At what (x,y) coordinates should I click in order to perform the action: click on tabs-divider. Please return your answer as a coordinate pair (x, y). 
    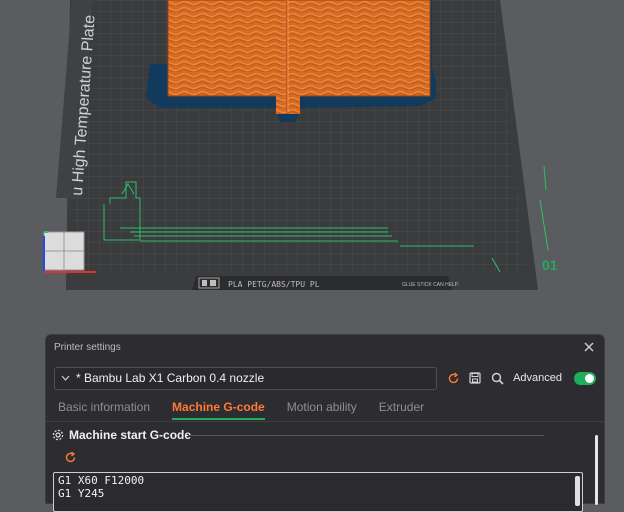
    Looking at the image, I should click on (325, 421).